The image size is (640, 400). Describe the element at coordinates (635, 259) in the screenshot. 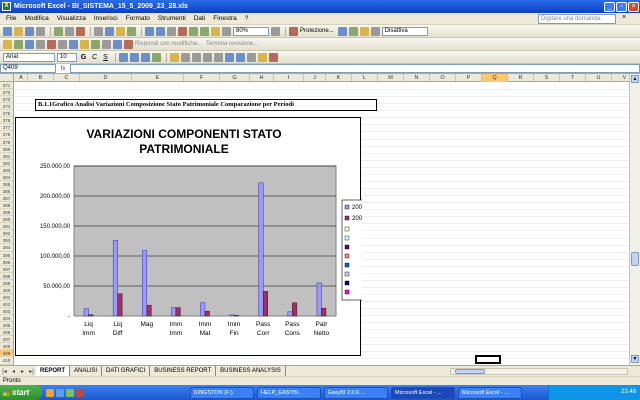

I see `scroll-thumb` at that location.